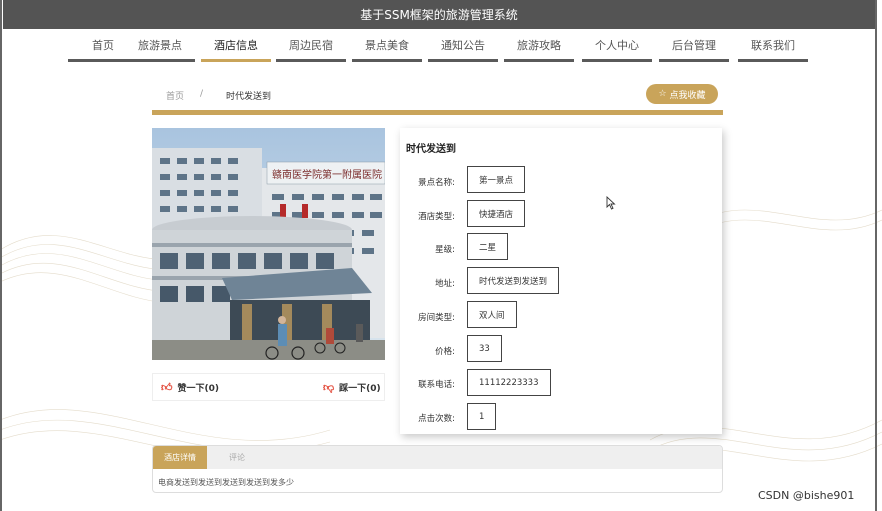 This screenshot has width=882, height=511. I want to click on nav-item-food: 景点美食, so click(387, 50).